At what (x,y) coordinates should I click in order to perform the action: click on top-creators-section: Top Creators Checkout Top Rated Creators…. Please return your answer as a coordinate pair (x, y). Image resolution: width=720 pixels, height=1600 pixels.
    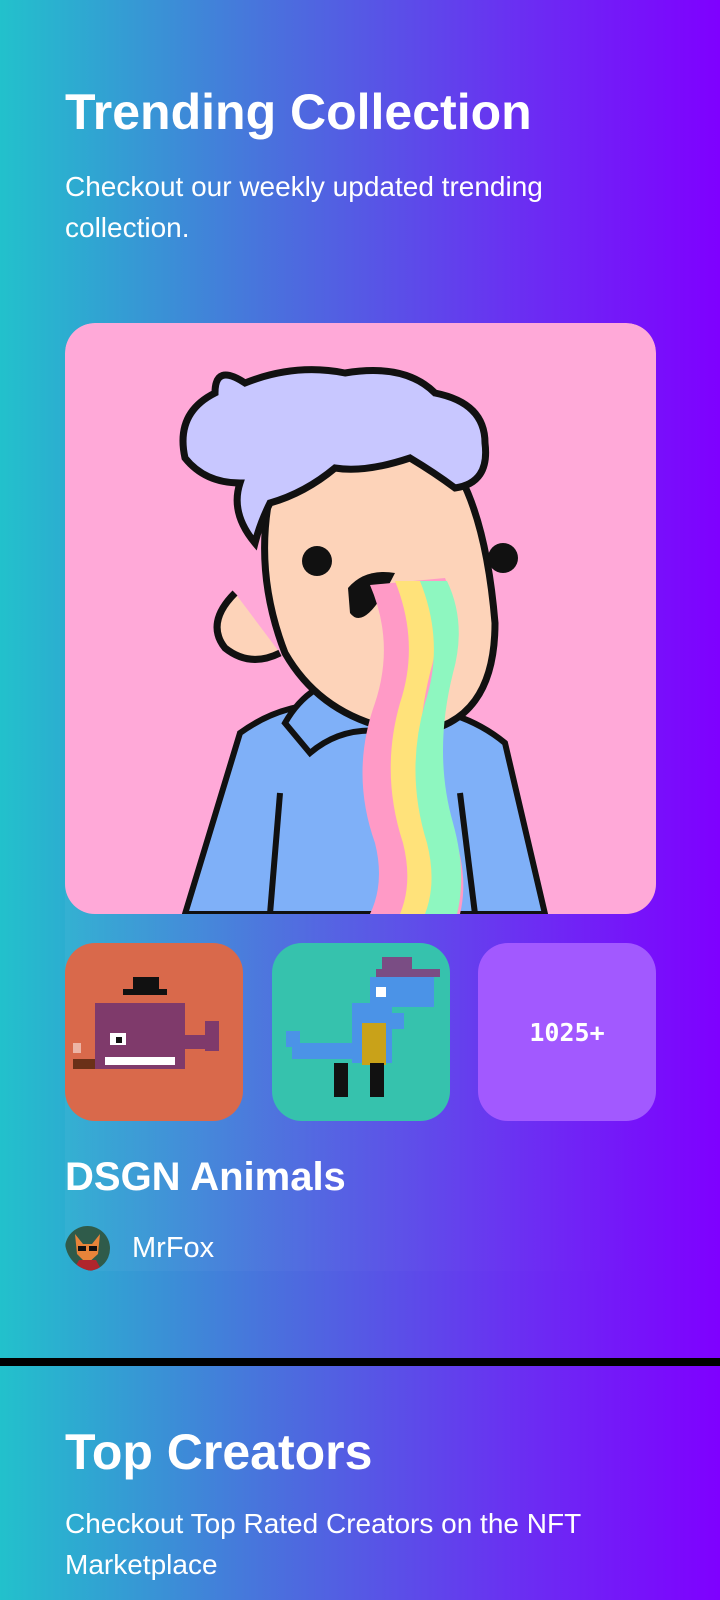
    Looking at the image, I should click on (360, 1483).